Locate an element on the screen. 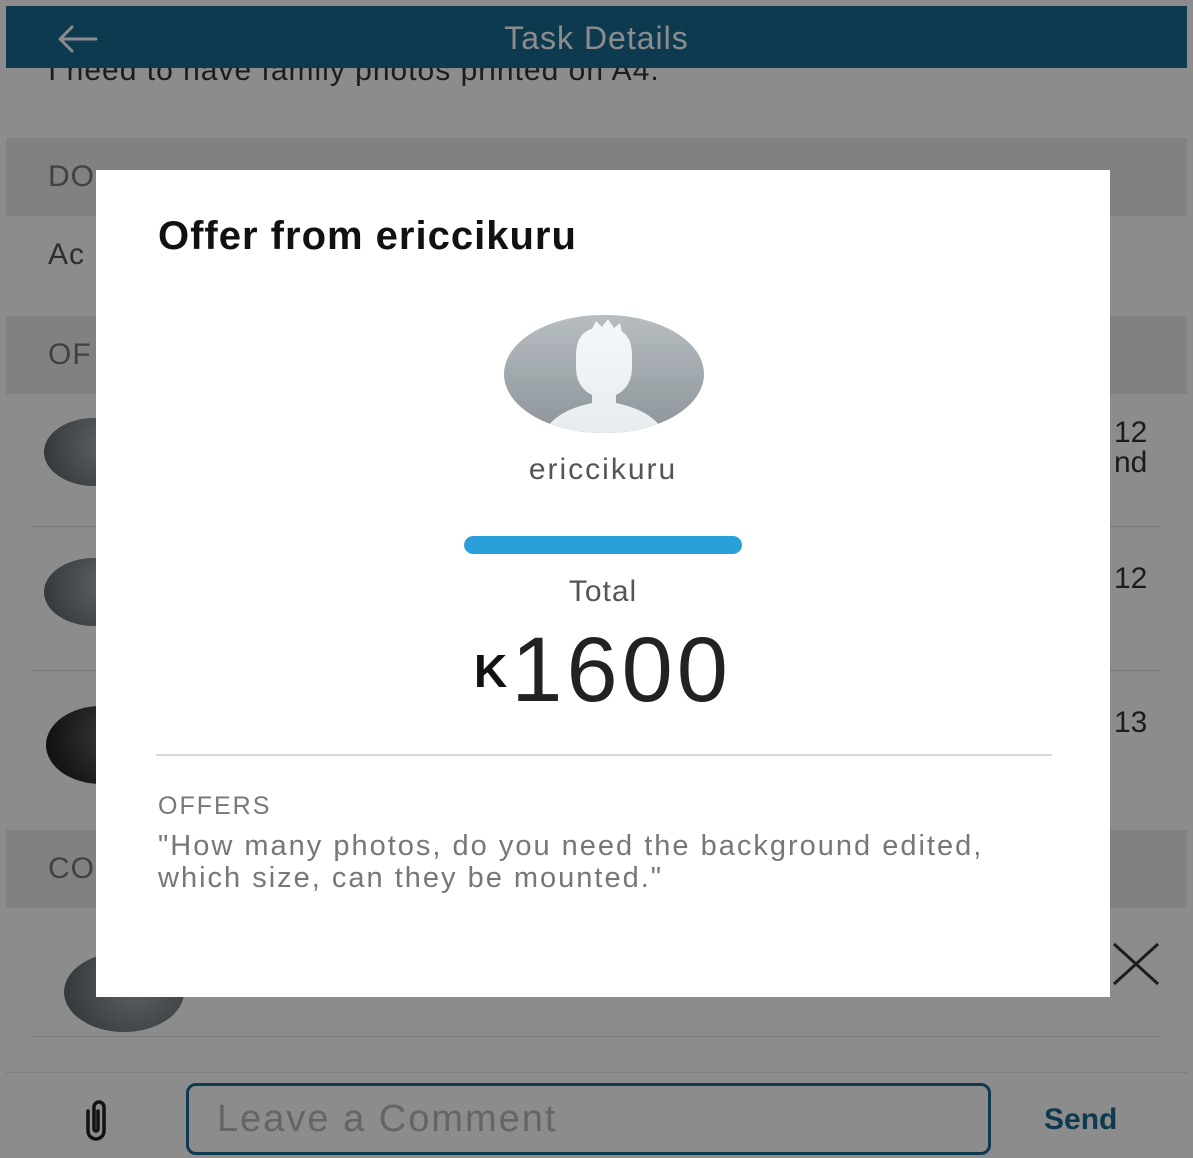  currency-symbol: K is located at coordinates (491, 671).